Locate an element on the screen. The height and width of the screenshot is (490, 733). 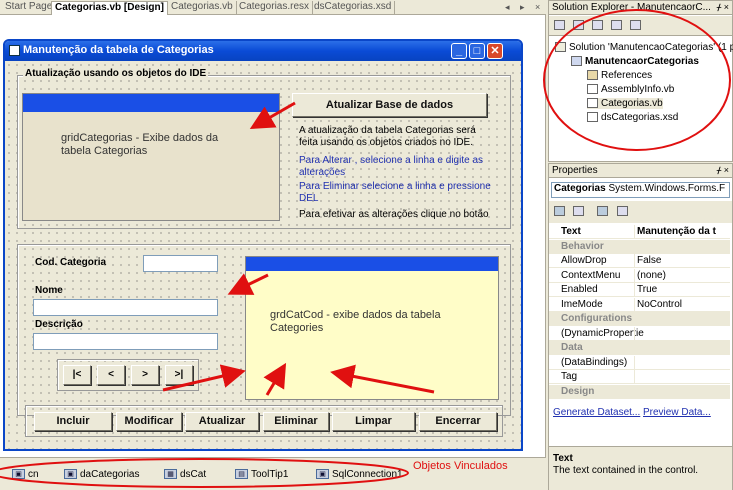
dataset-icon: ▦ is located at coordinates (170, 474).